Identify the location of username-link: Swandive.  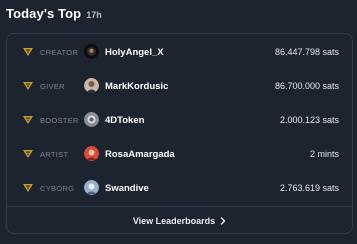
(127, 188).